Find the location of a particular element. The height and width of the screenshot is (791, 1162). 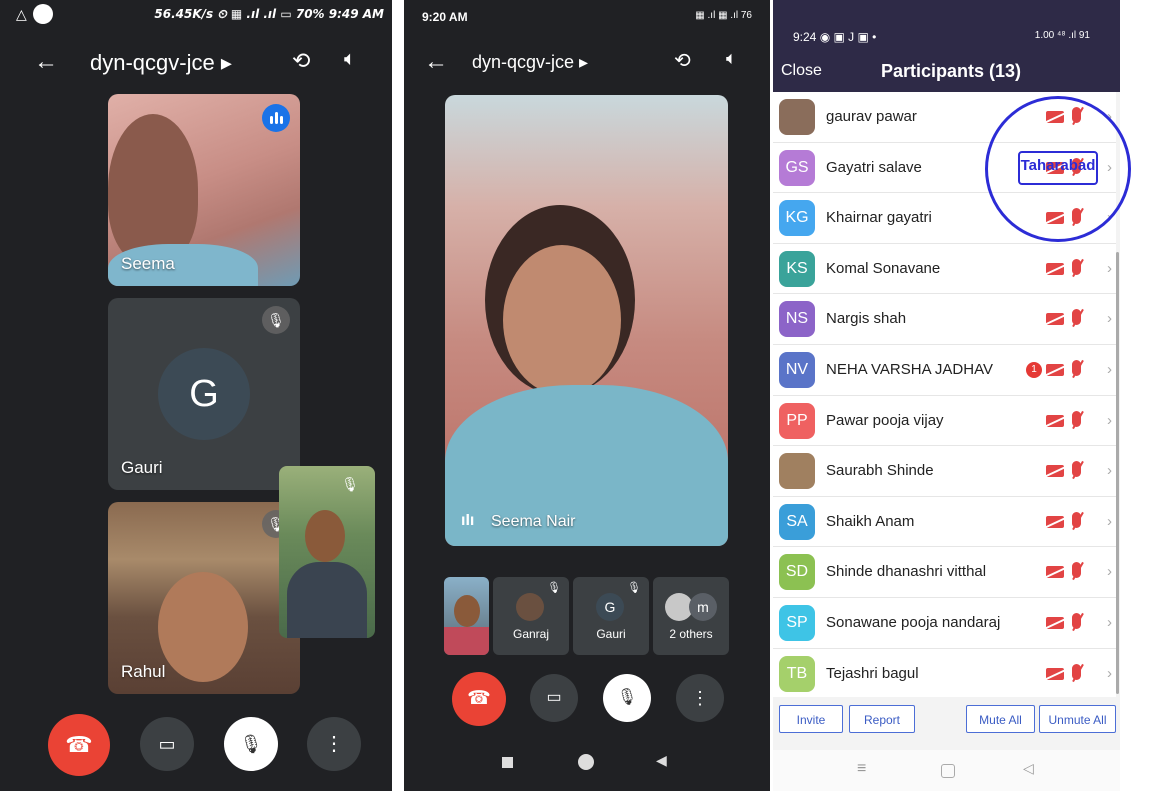

video-tile-rahul: 🎙︎ Rahul is located at coordinates (204, 598).